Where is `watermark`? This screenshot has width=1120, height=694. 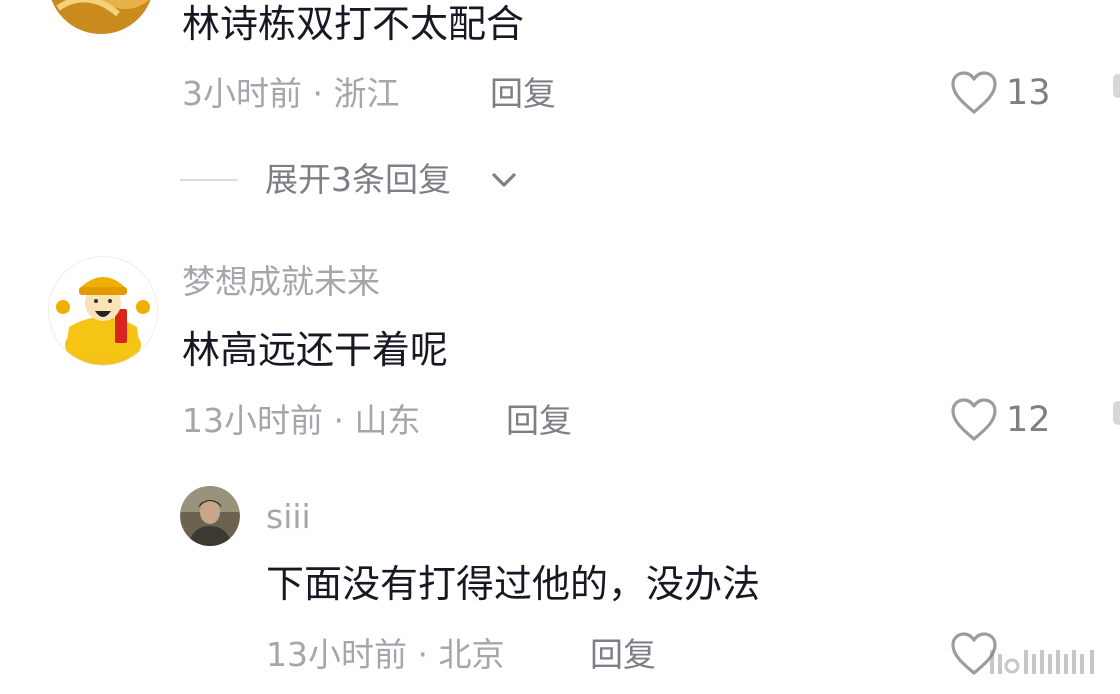
watermark is located at coordinates (1050, 662).